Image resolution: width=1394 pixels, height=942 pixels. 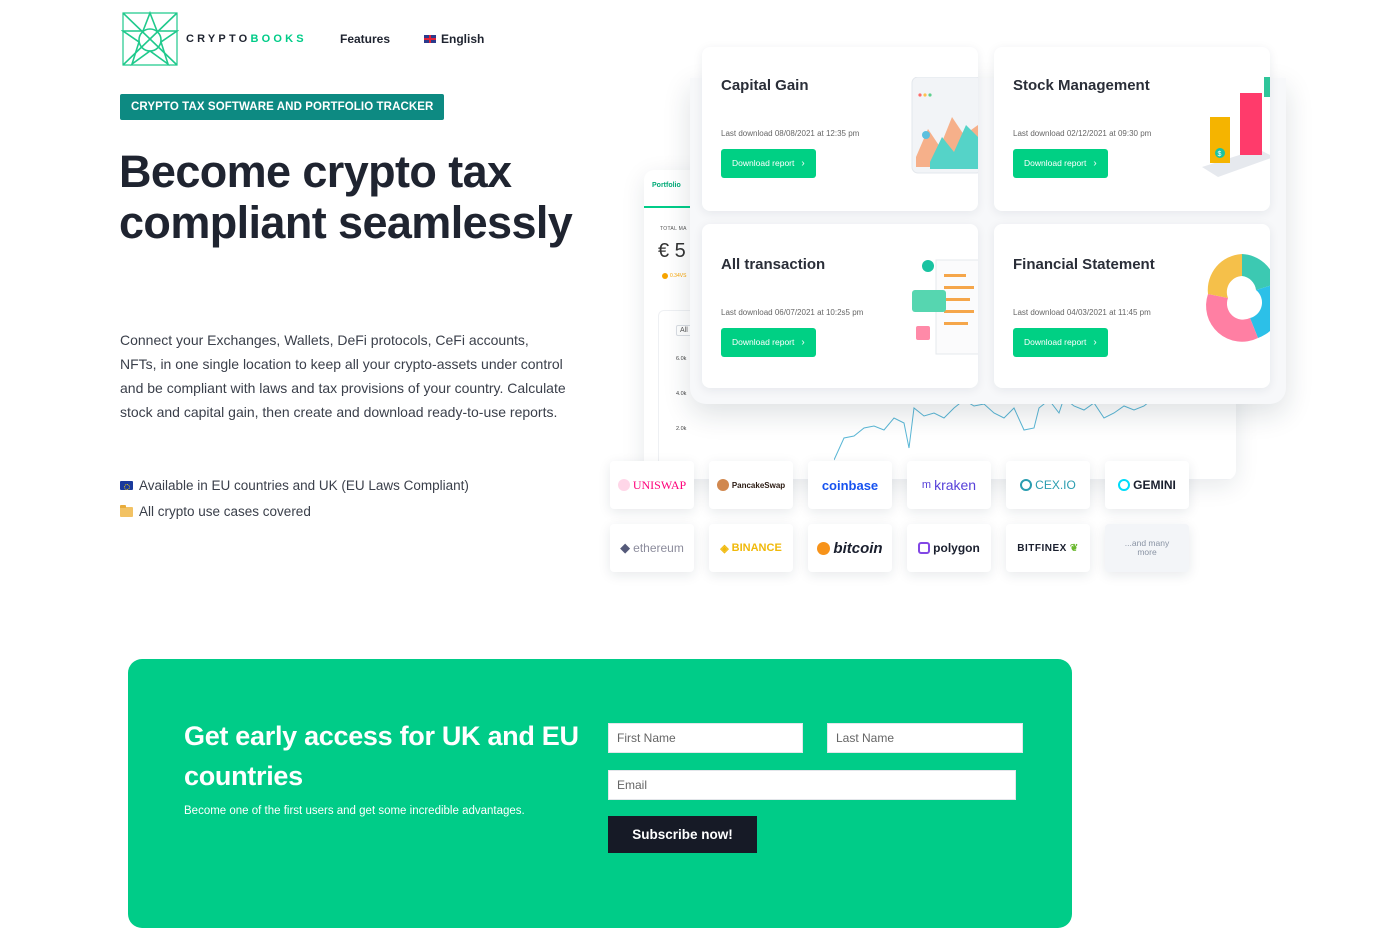 What do you see at coordinates (824, 548) in the screenshot?
I see `bitcoin-icon` at bounding box center [824, 548].